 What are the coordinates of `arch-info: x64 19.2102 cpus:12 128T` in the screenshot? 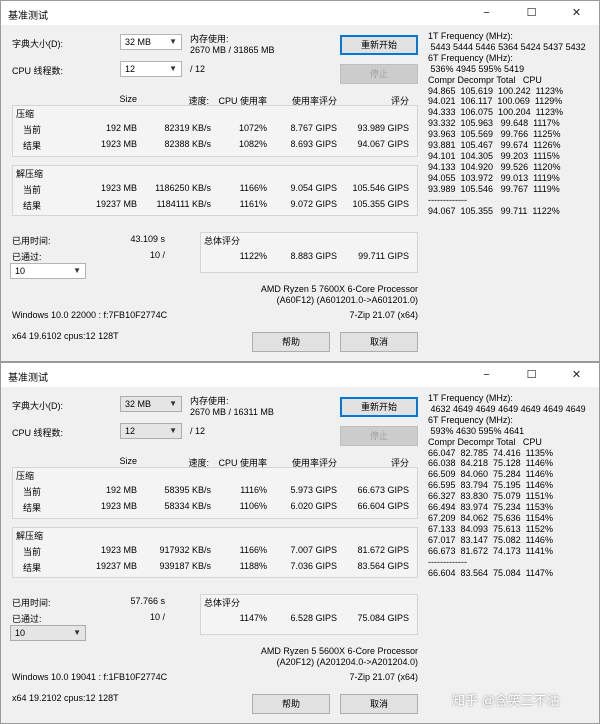 It's located at (65, 698).